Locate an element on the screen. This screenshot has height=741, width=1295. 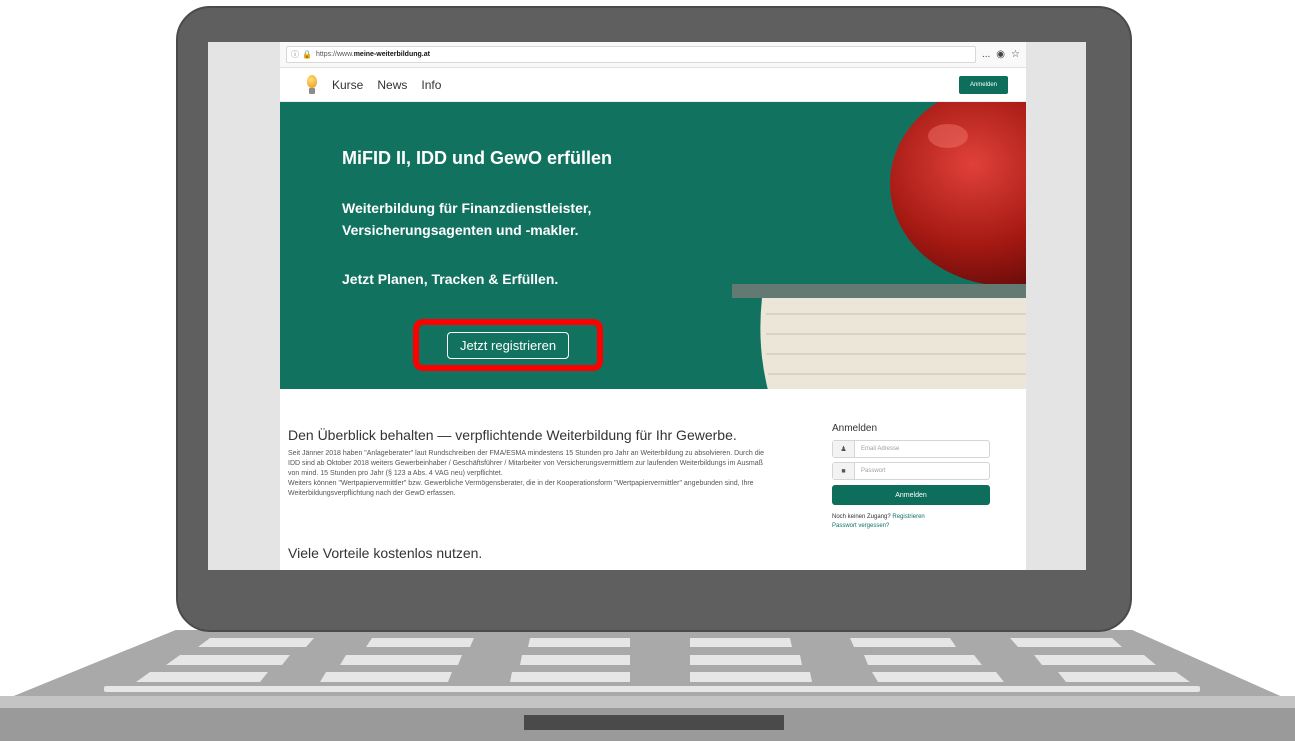
url-domain: meine-weiterbildung.at is located at coordinates (391, 54).